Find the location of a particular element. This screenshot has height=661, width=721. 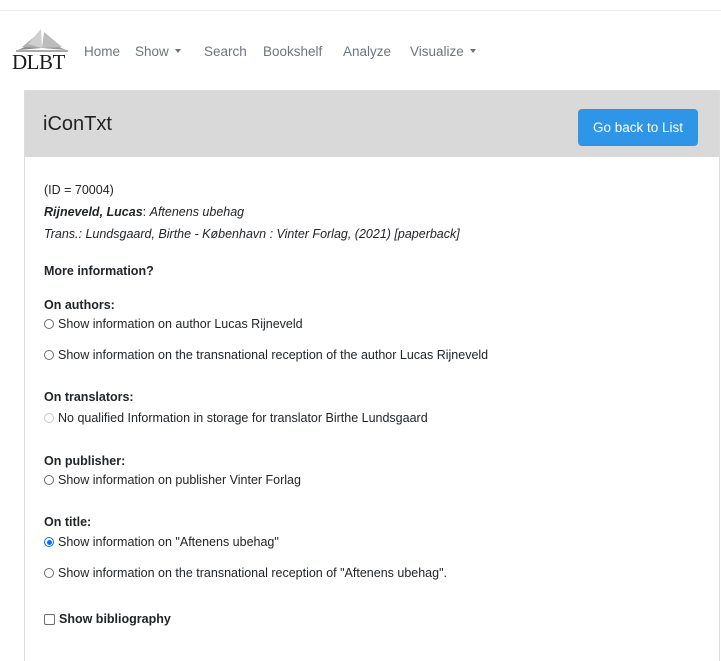

nav-search: Search is located at coordinates (225, 51).